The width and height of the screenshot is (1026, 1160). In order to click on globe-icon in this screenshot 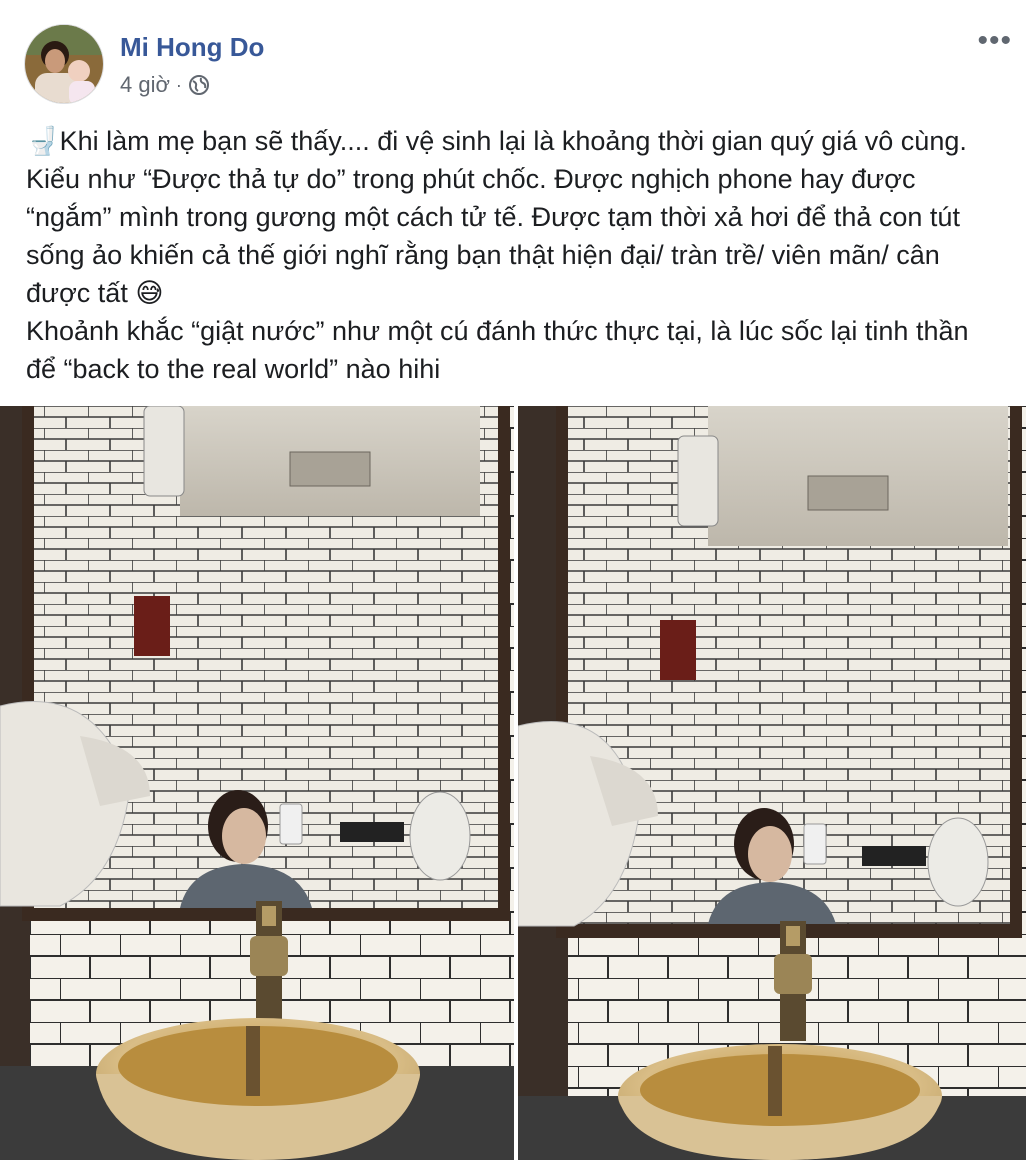, I will do `click(199, 85)`.